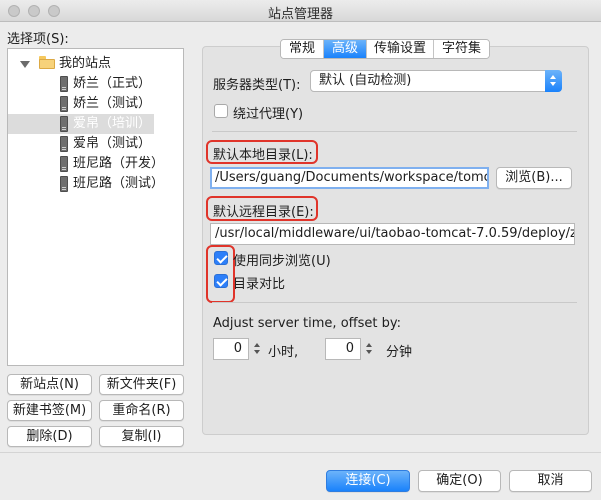 The width and height of the screenshot is (601, 500). What do you see at coordinates (365, 80) in the screenshot?
I see `server-type-value: 默认 (自动检测)` at bounding box center [365, 80].